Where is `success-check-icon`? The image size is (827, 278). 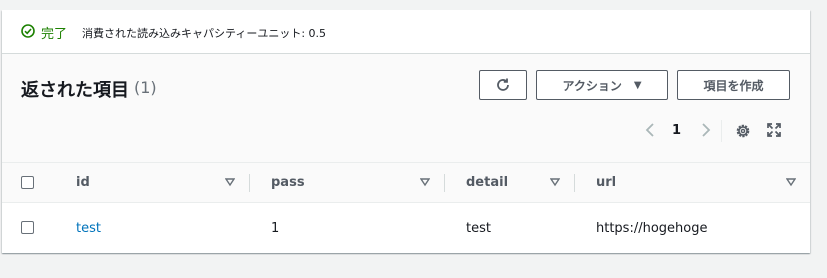 success-check-icon is located at coordinates (28, 31).